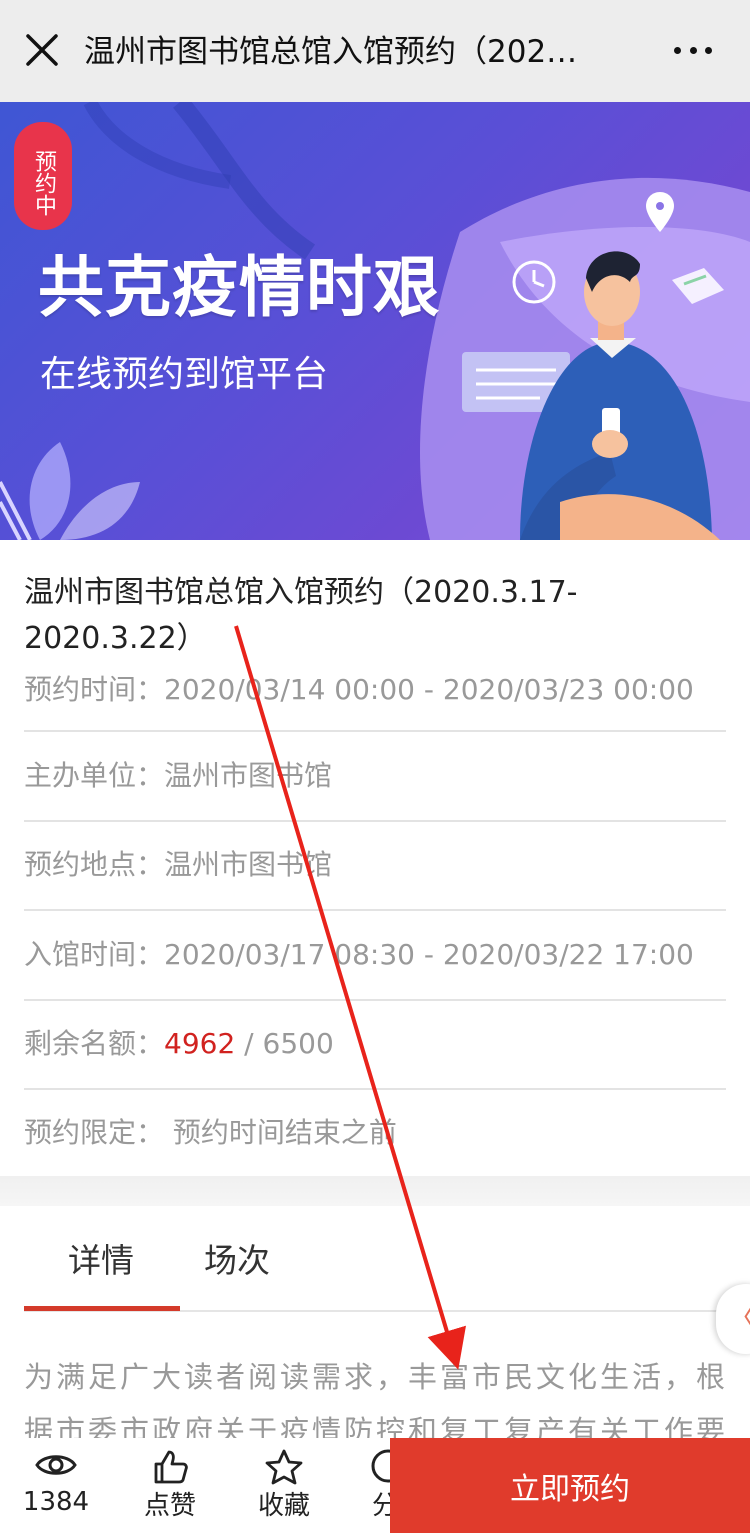 This screenshot has width=750, height=1533. Describe the element at coordinates (56, 1502) in the screenshot. I see `views-count: 1384` at that location.